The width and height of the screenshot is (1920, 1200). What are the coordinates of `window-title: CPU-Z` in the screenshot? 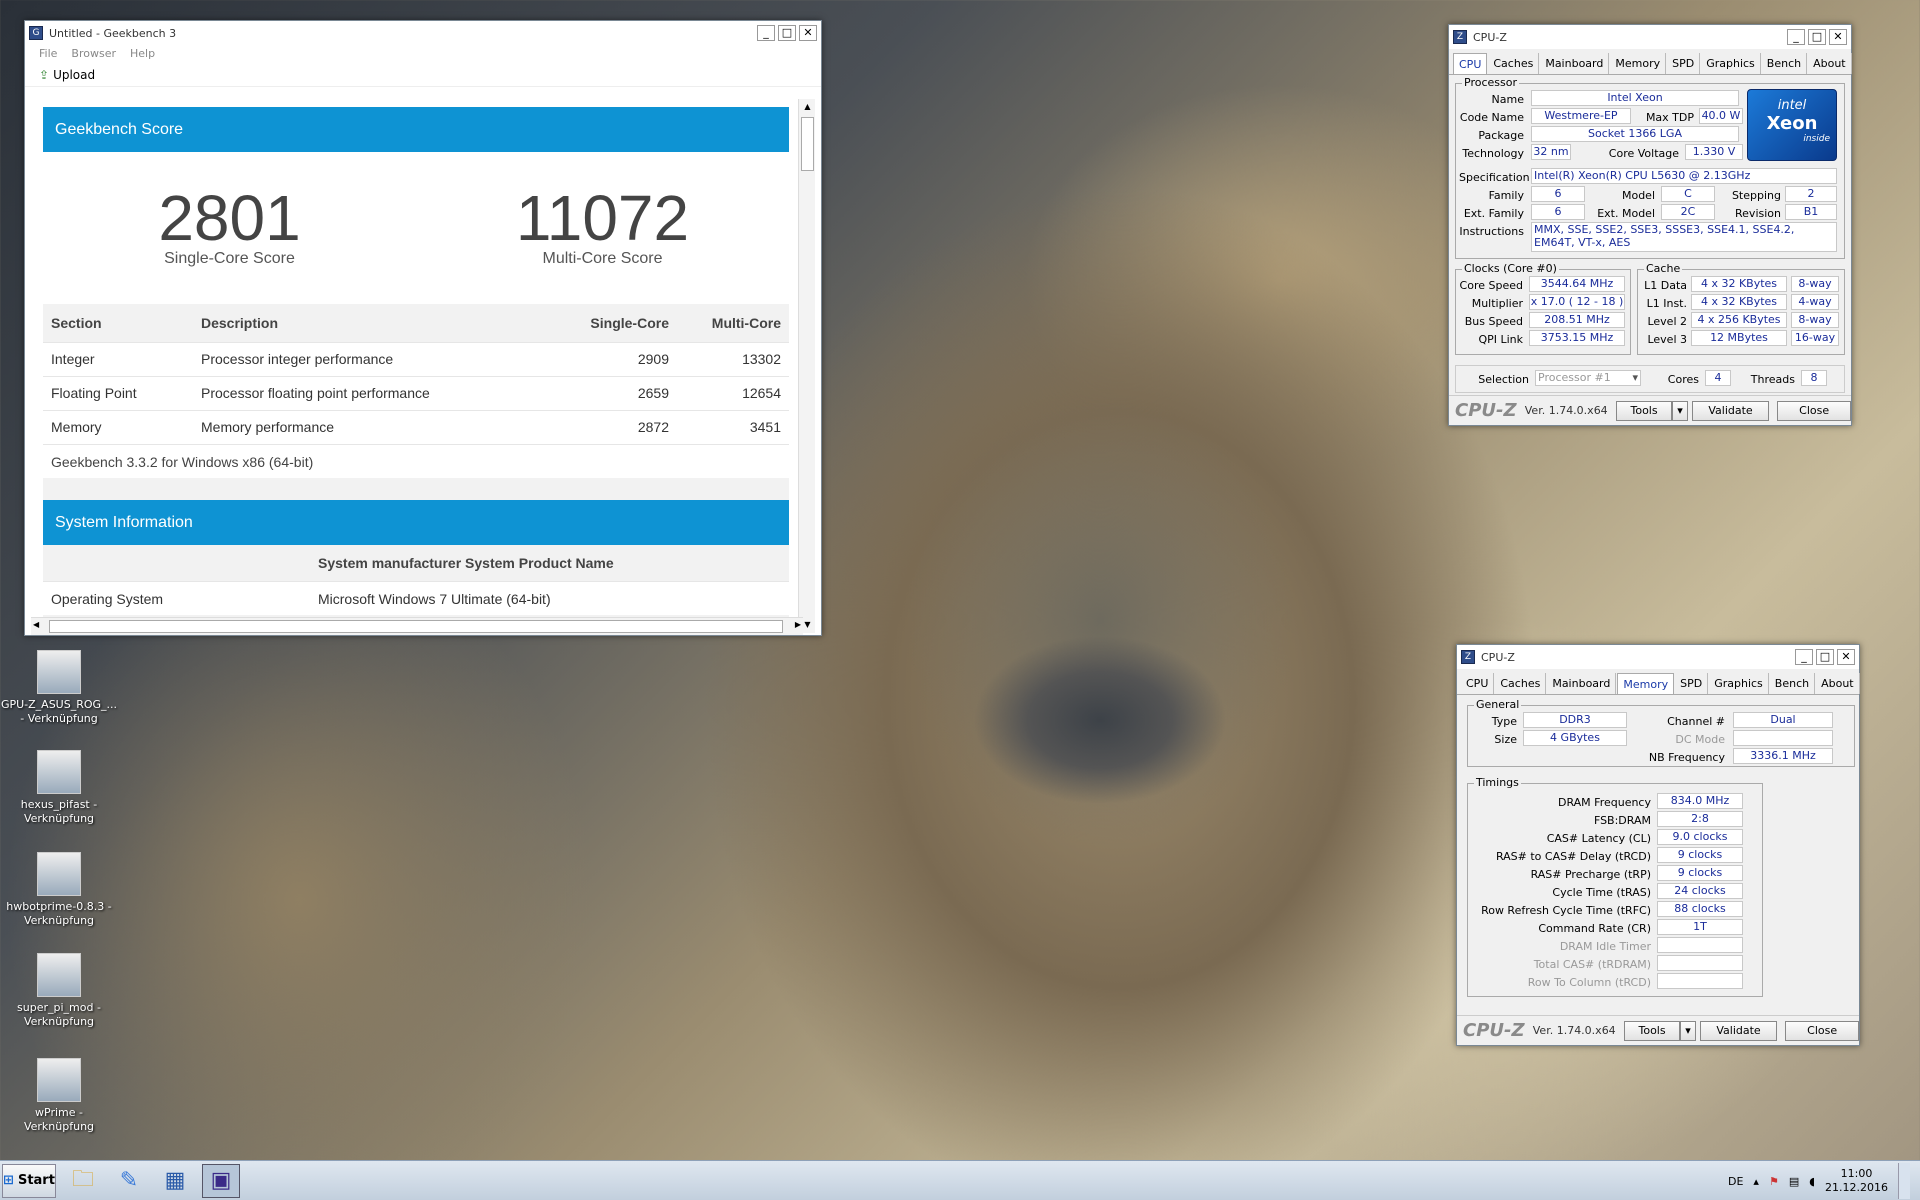 It's located at (1490, 37).